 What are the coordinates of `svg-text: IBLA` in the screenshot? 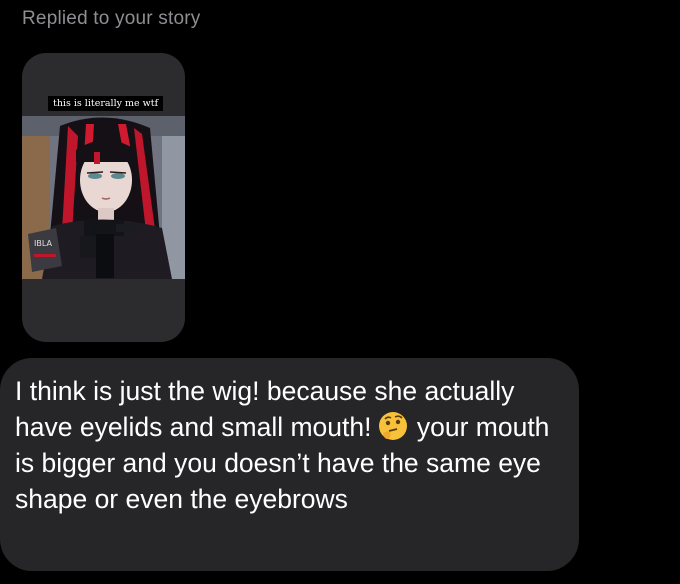 It's located at (43, 243).